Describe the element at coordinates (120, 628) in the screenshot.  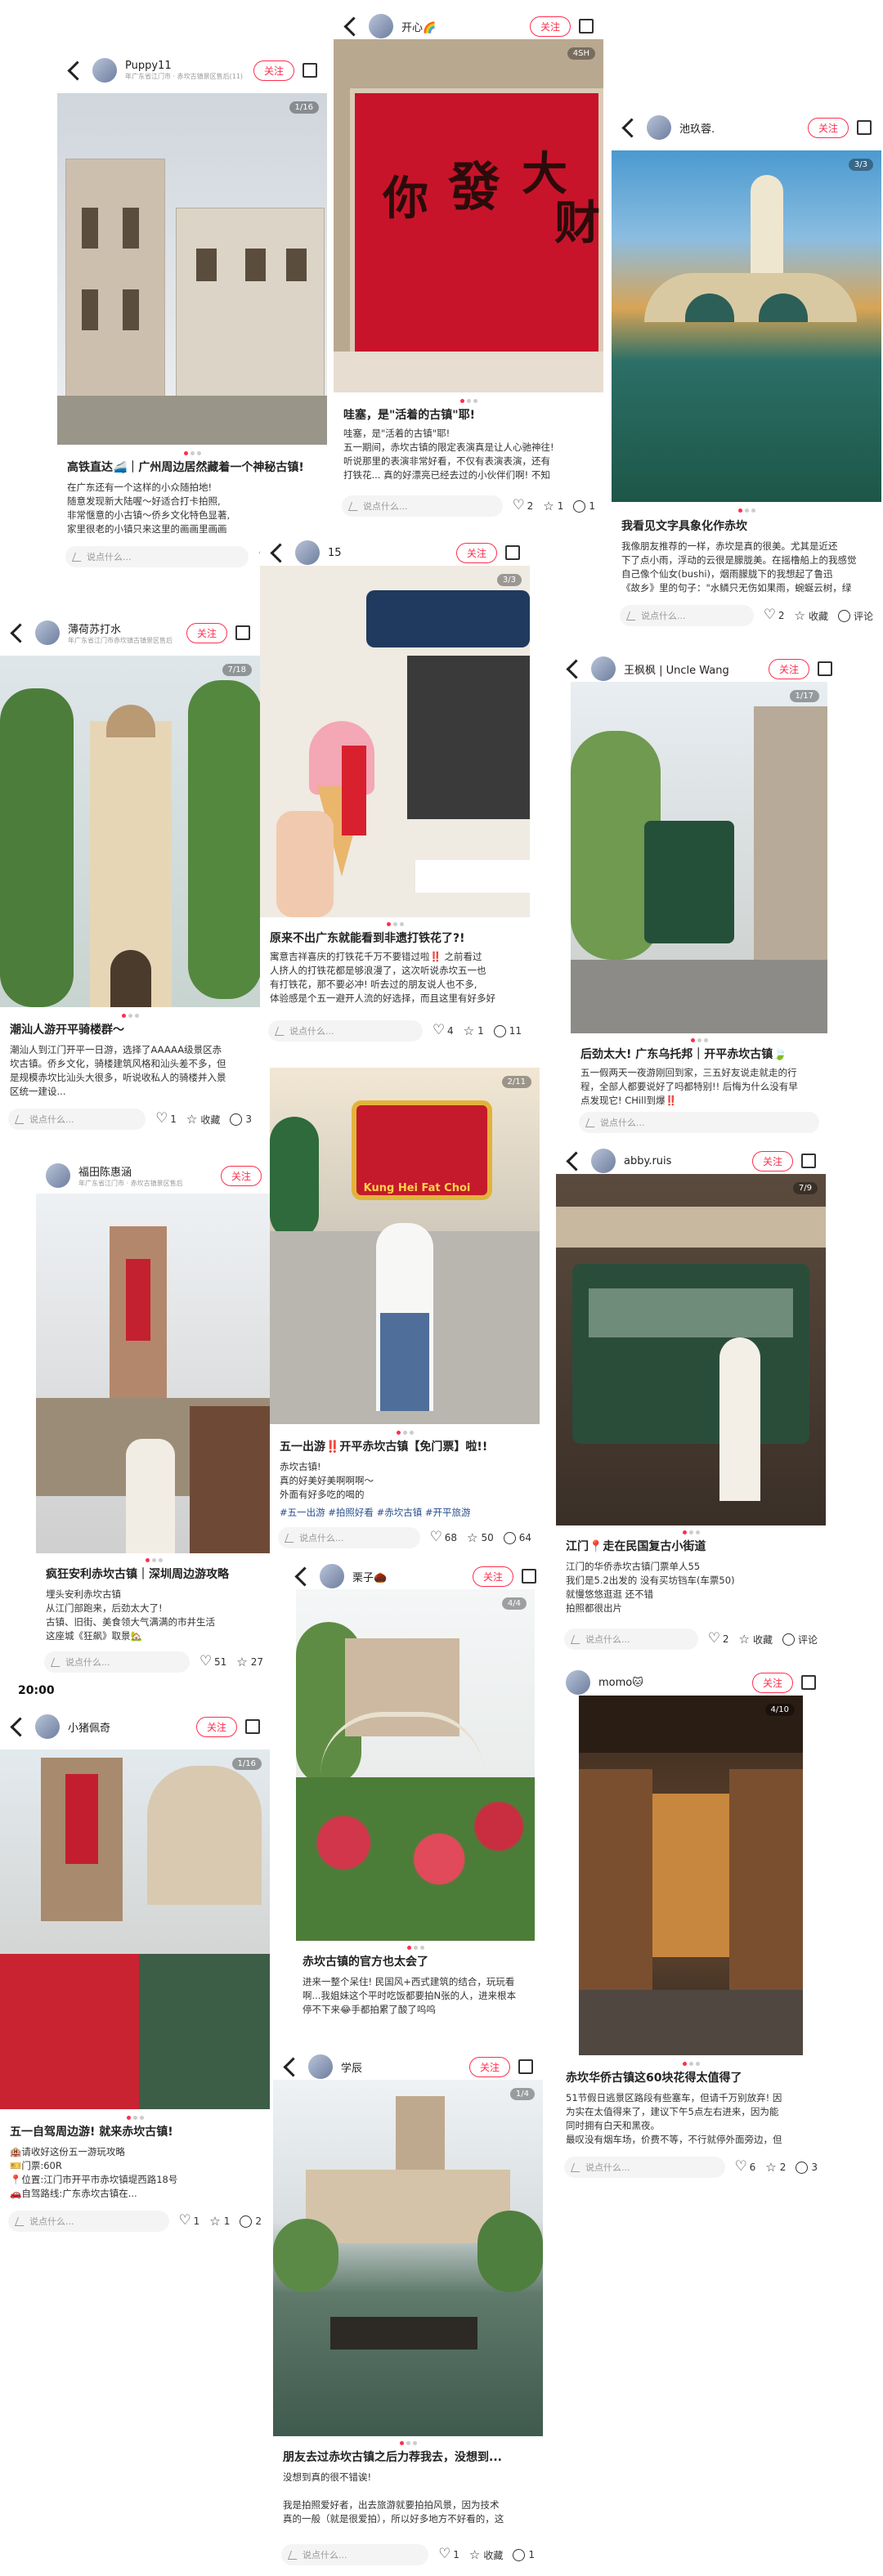
I see `username: 薄荷苏打水` at that location.